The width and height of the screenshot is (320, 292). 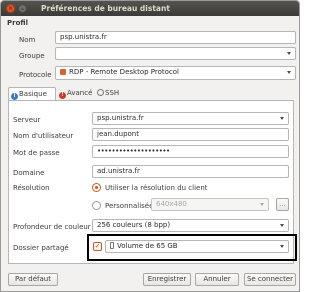 What do you see at coordinates (29, 173) in the screenshot?
I see `domain-label: Domaine` at bounding box center [29, 173].